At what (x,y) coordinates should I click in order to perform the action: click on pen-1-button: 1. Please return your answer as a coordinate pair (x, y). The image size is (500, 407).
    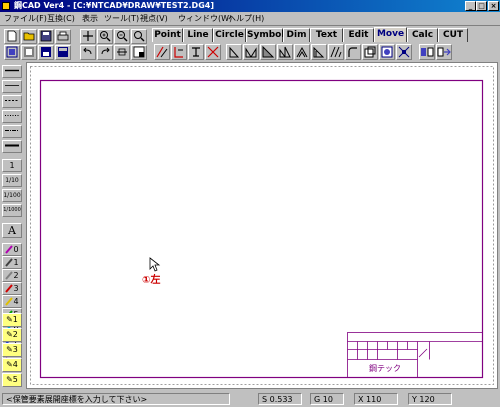
    Looking at the image, I should click on (12, 262).